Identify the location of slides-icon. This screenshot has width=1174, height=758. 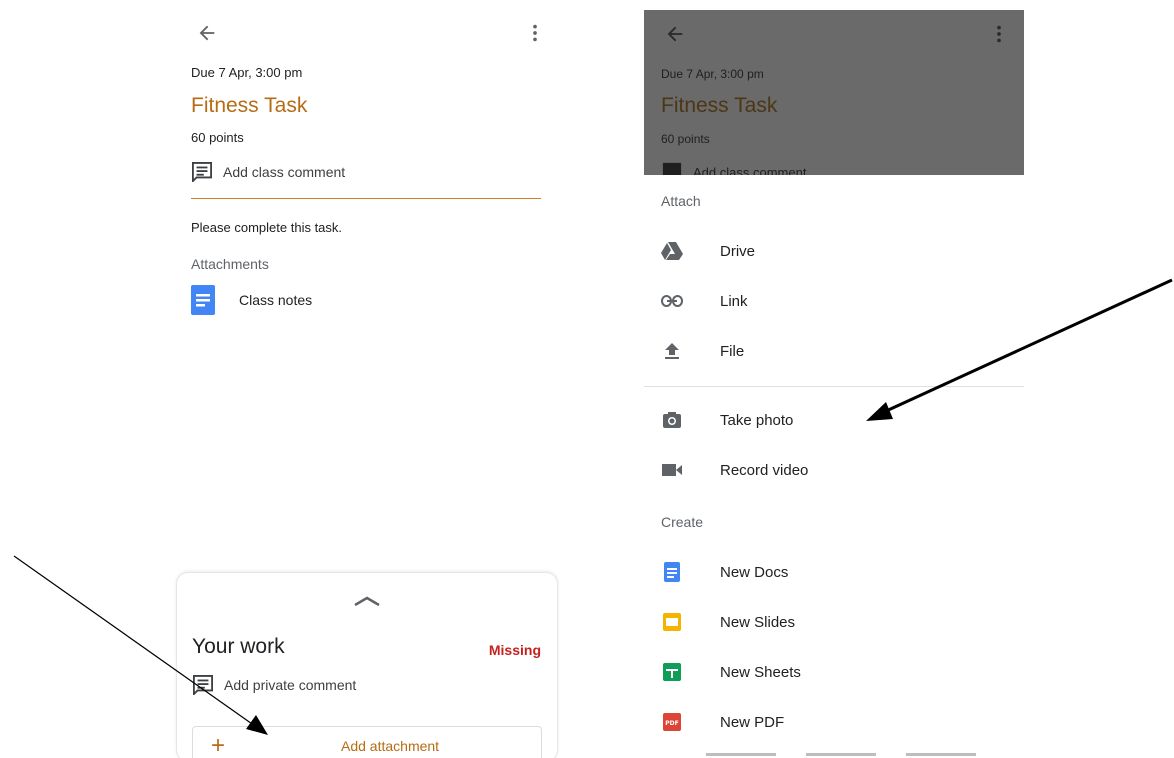
(672, 622).